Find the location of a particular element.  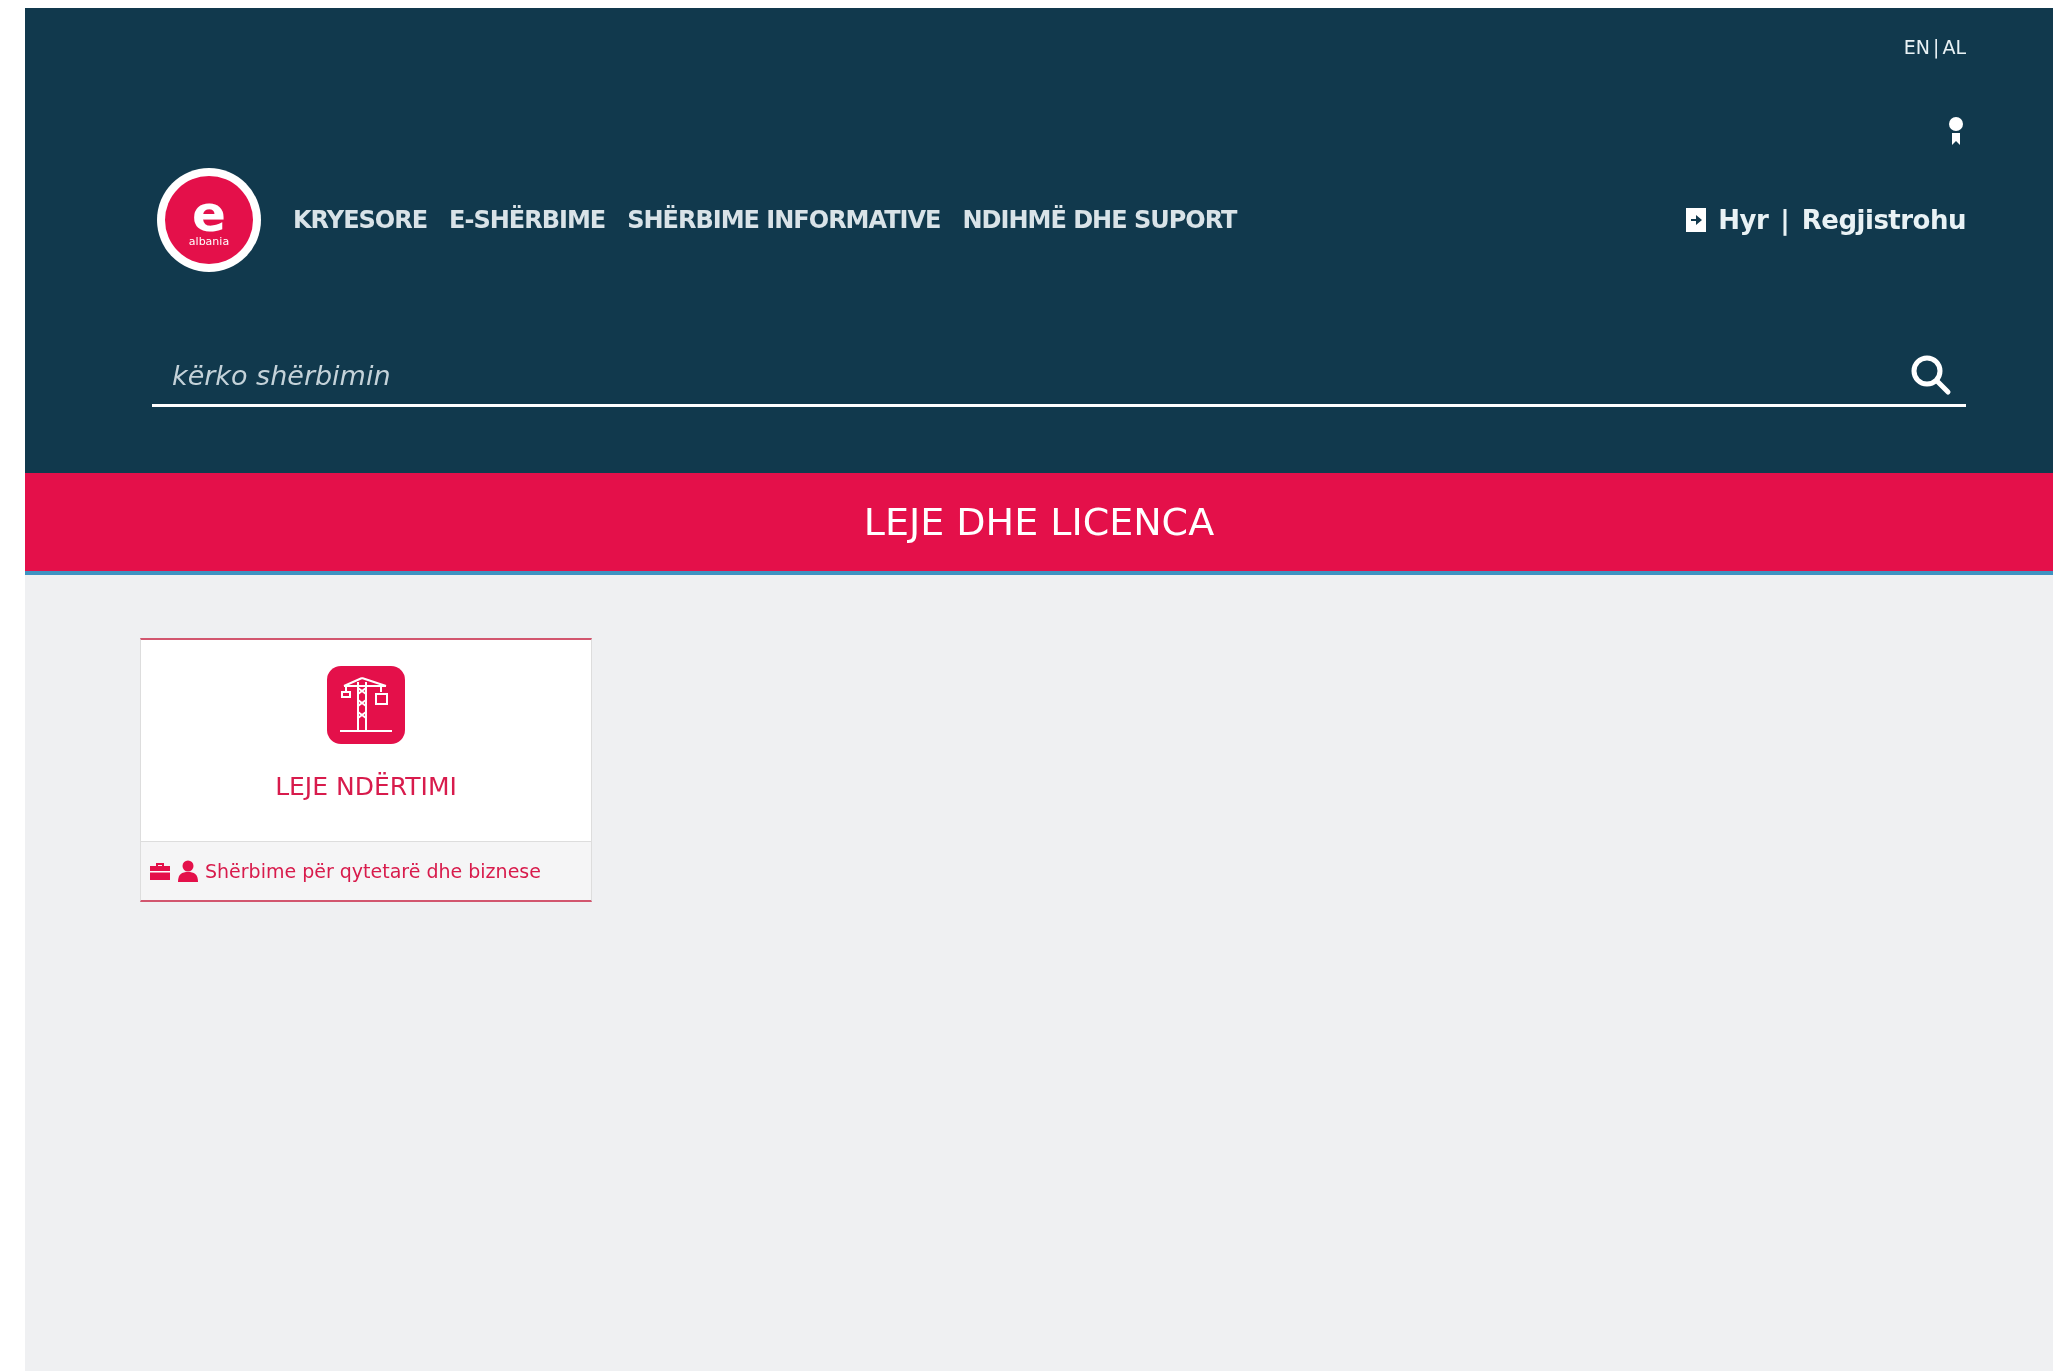

page-title: LEJE DHE LICENCA is located at coordinates (1039, 522).